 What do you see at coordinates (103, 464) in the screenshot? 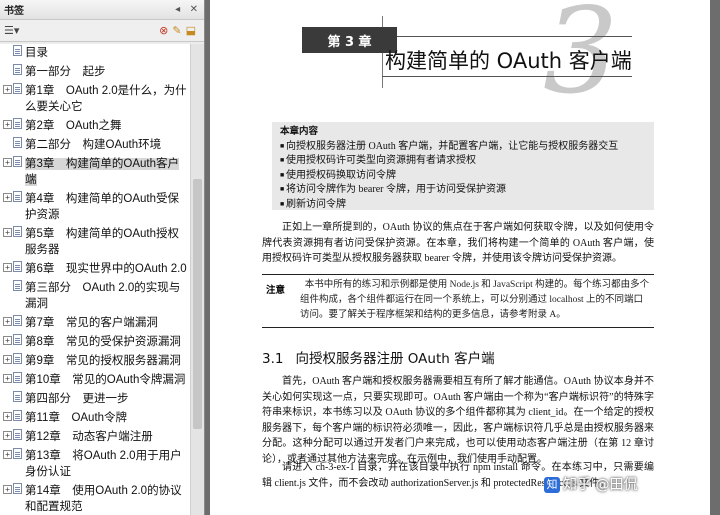
I see `bookmark-label: 第13章 将OAuth 2.0用于用户身份认证` at bounding box center [103, 464].